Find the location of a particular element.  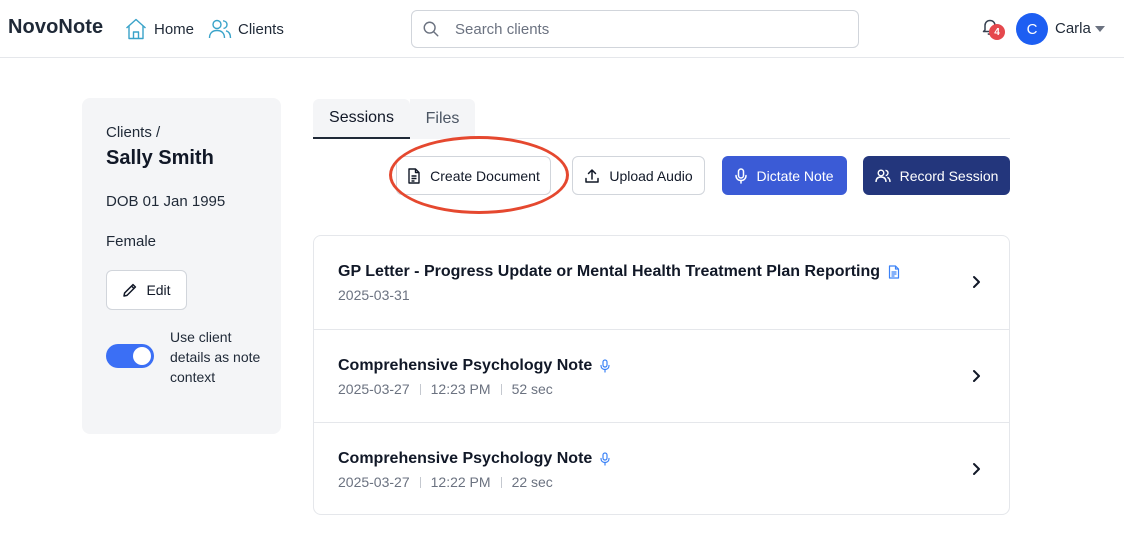

client-gender: Female is located at coordinates (131, 241).